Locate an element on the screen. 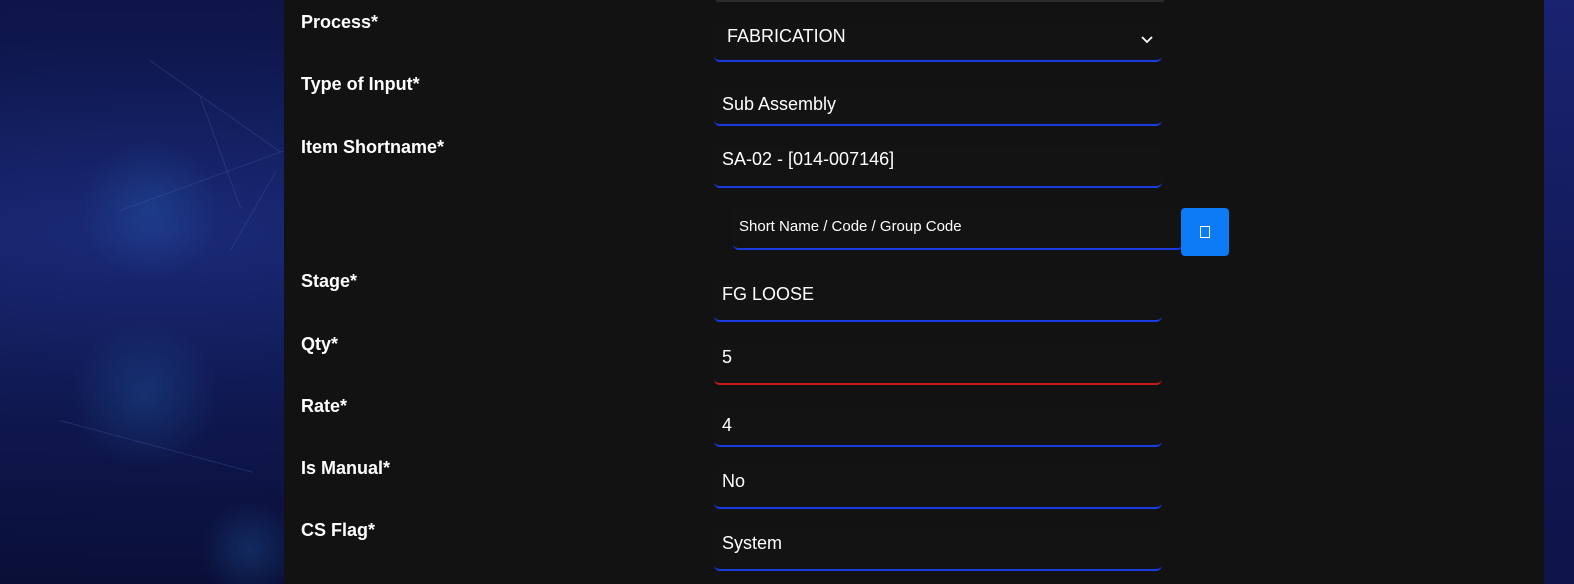 The height and width of the screenshot is (584, 1574). process-select-value: FABRICATION is located at coordinates (786, 36).